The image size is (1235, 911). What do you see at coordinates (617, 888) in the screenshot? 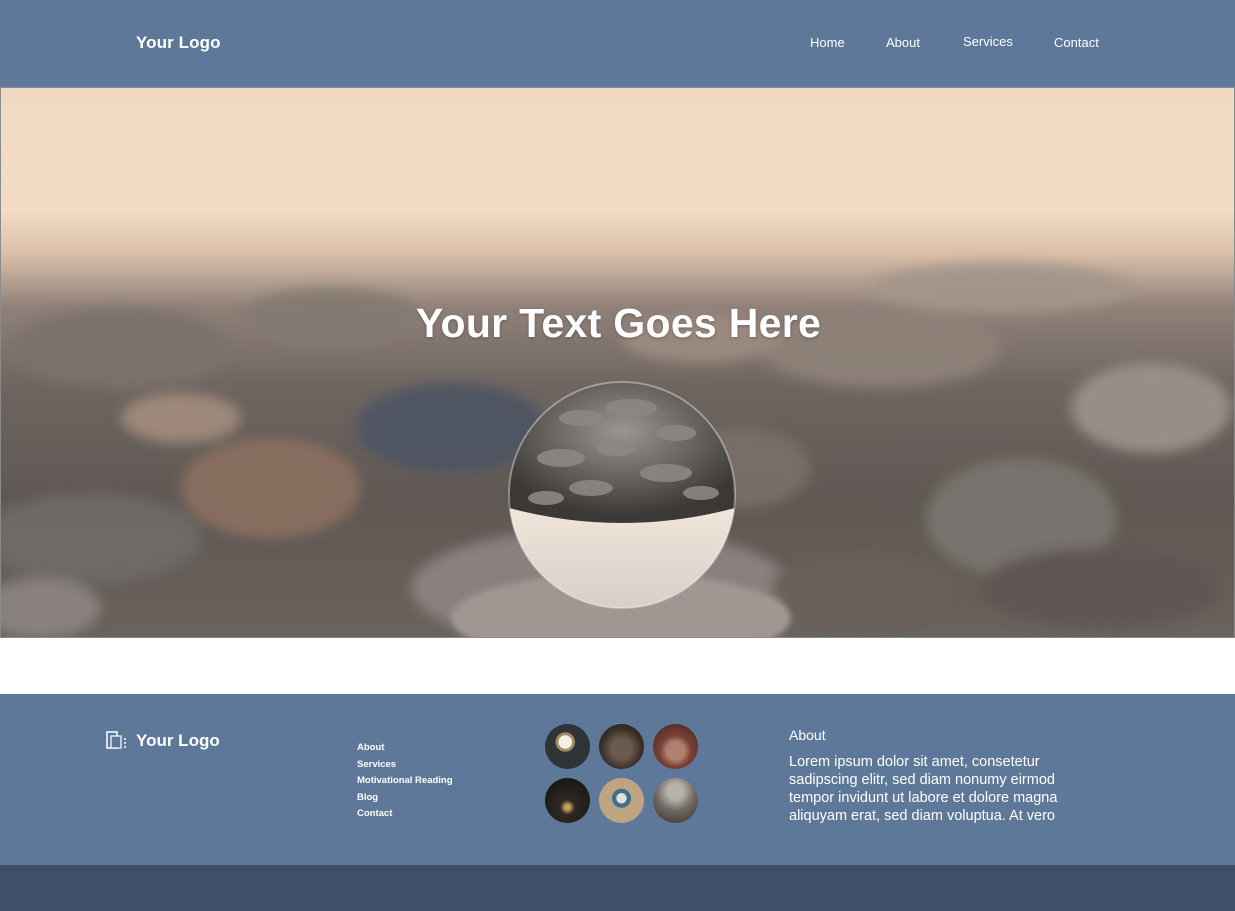
I see `bottom-bar` at bounding box center [617, 888].